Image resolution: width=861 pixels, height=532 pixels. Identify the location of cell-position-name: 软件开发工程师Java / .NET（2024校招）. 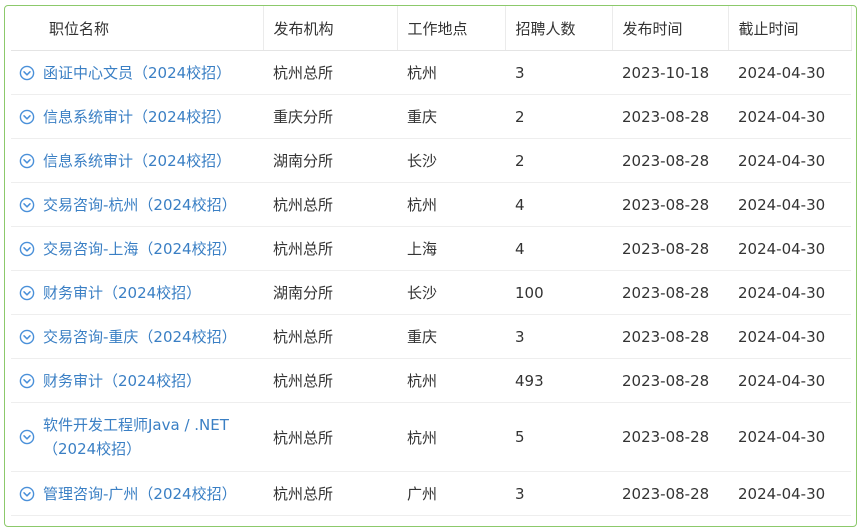
(137, 437).